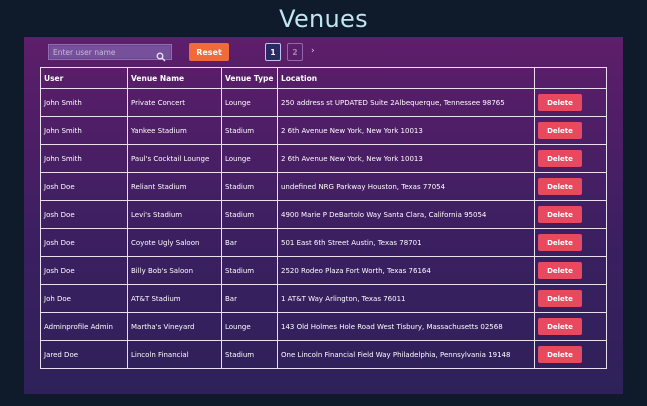 Image resolution: width=647 pixels, height=406 pixels. Describe the element at coordinates (406, 270) in the screenshot. I see `cell-location: 2520 Rodeo Plaza Fort Worth, Texas 76164` at that location.